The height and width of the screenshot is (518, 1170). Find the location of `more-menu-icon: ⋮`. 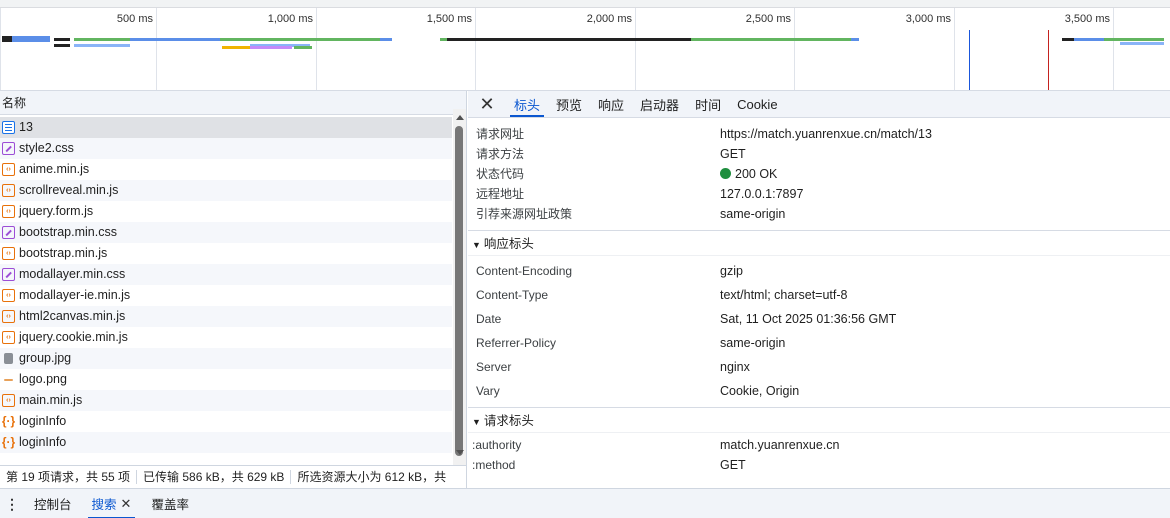

more-menu-icon: ⋮ is located at coordinates (12, 504).